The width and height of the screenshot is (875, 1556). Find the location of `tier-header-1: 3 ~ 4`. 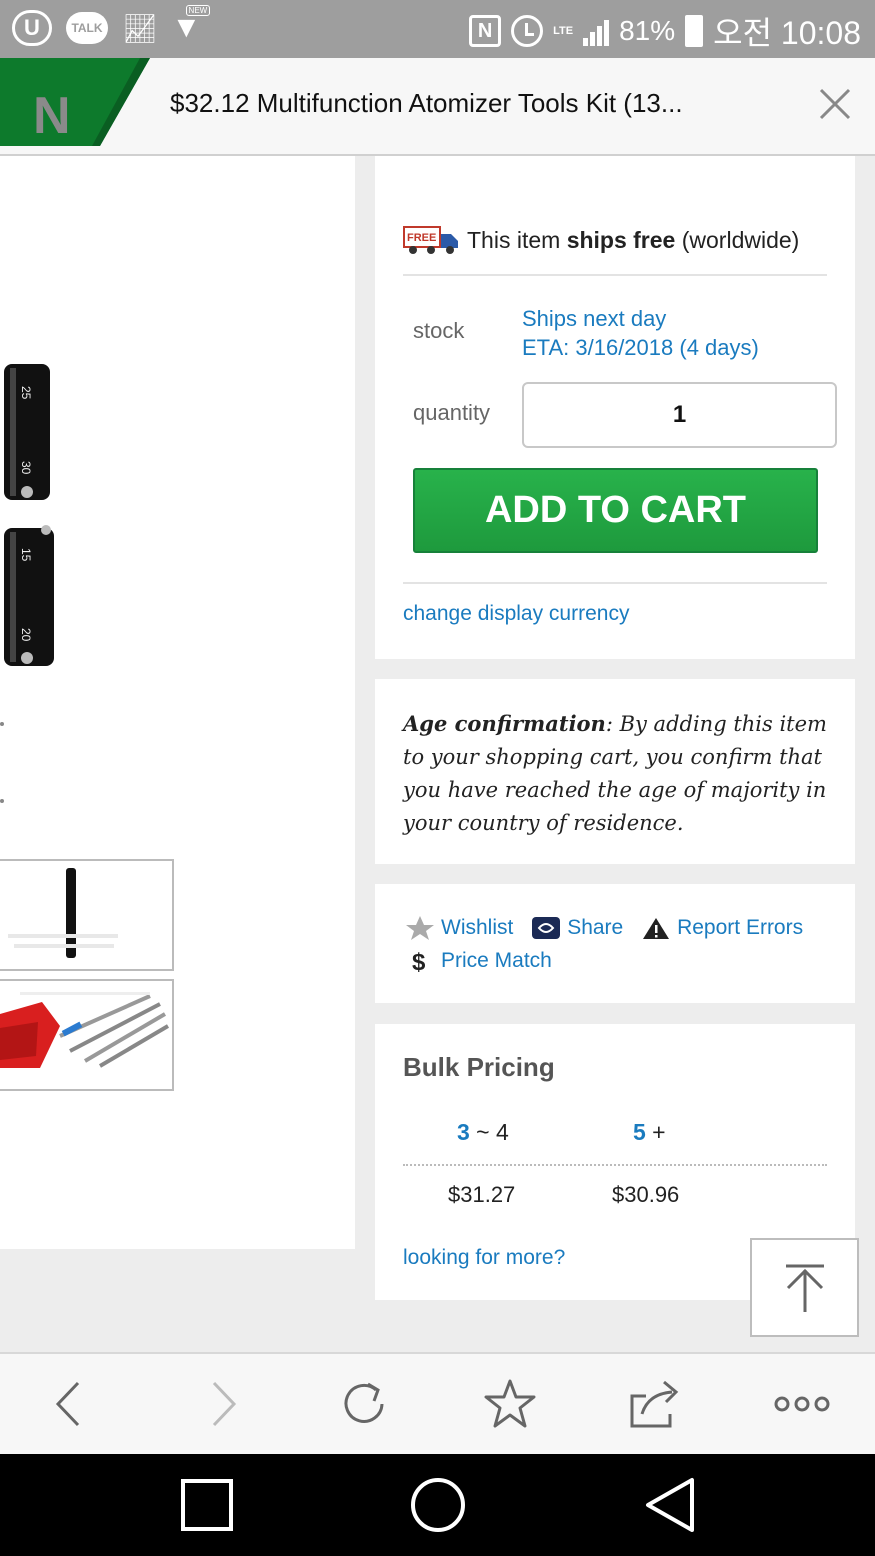

tier-header-1: 3 ~ 4 is located at coordinates (483, 1132).